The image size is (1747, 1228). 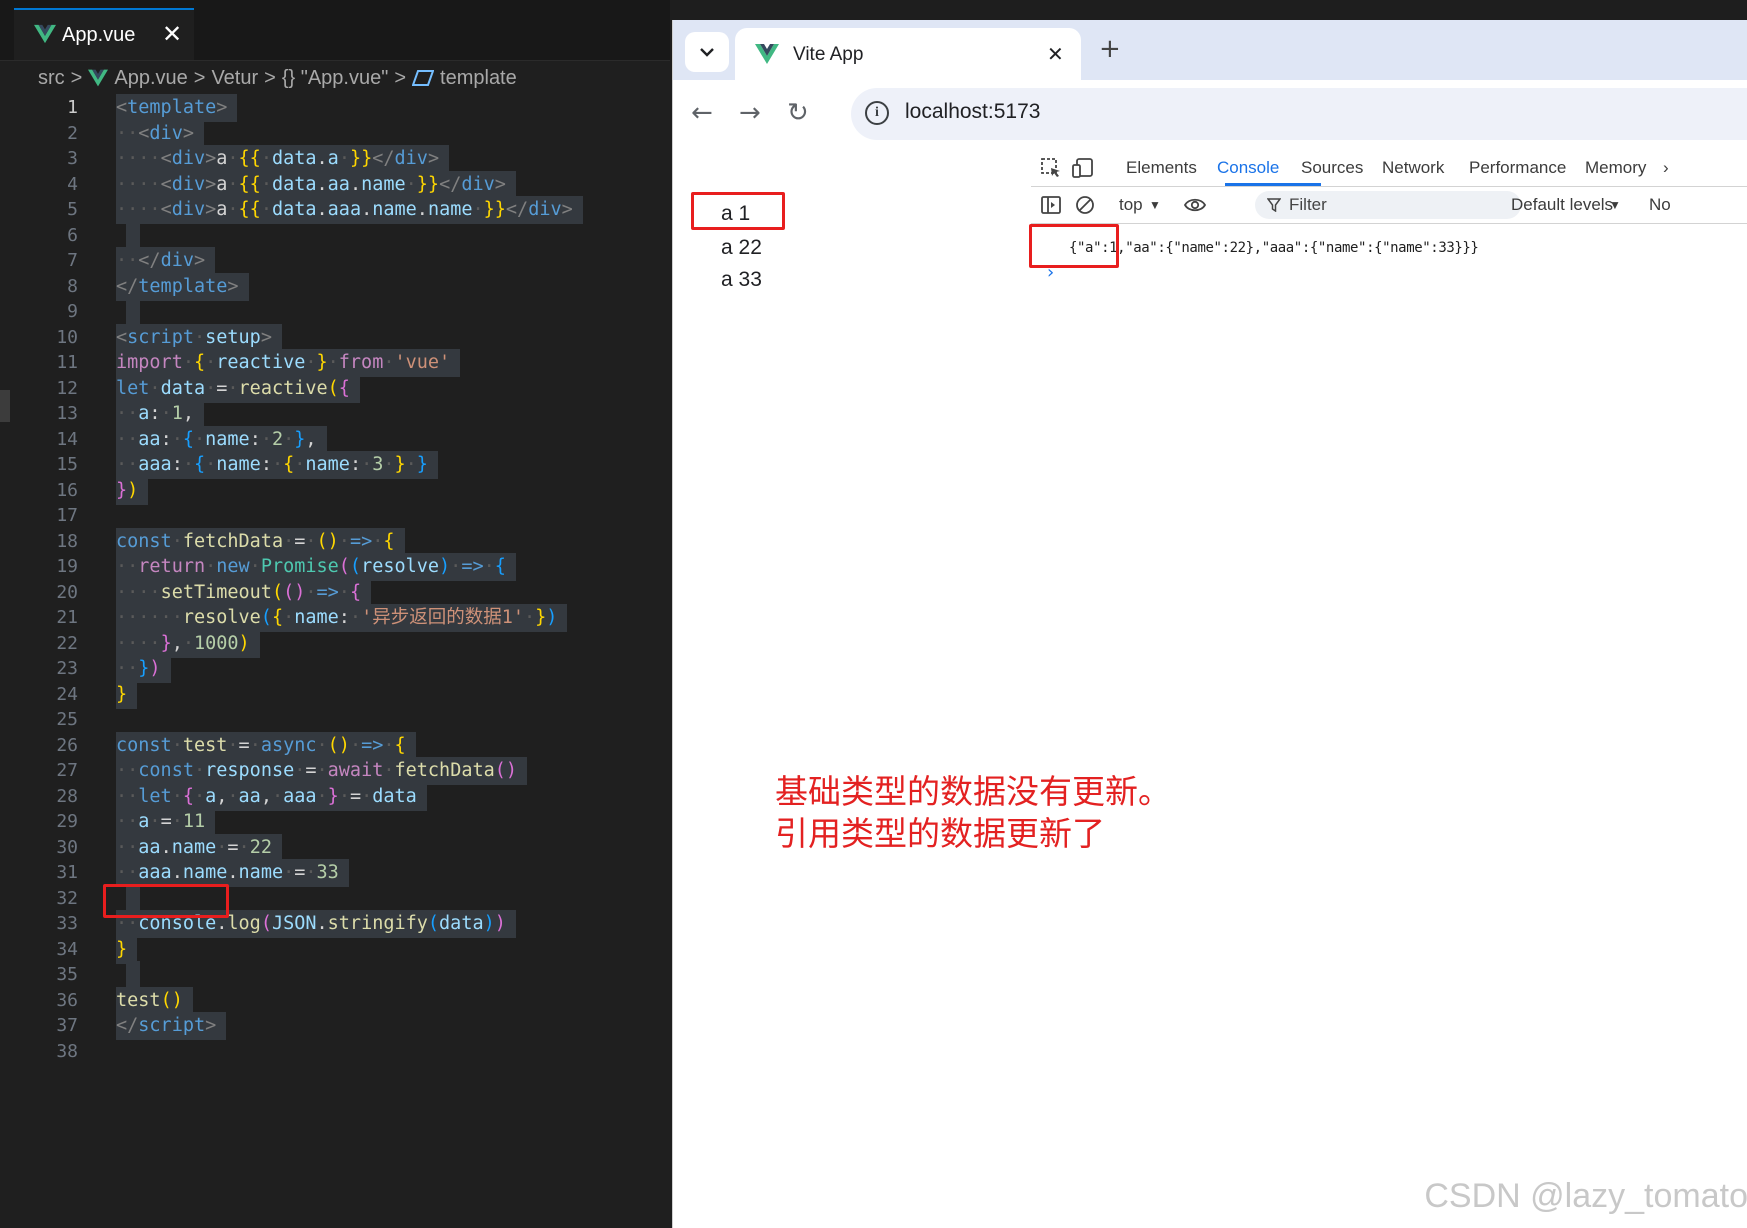 What do you see at coordinates (244, 593) in the screenshot?
I see `code-text: ····setTimeout(()·=>·{` at bounding box center [244, 593].